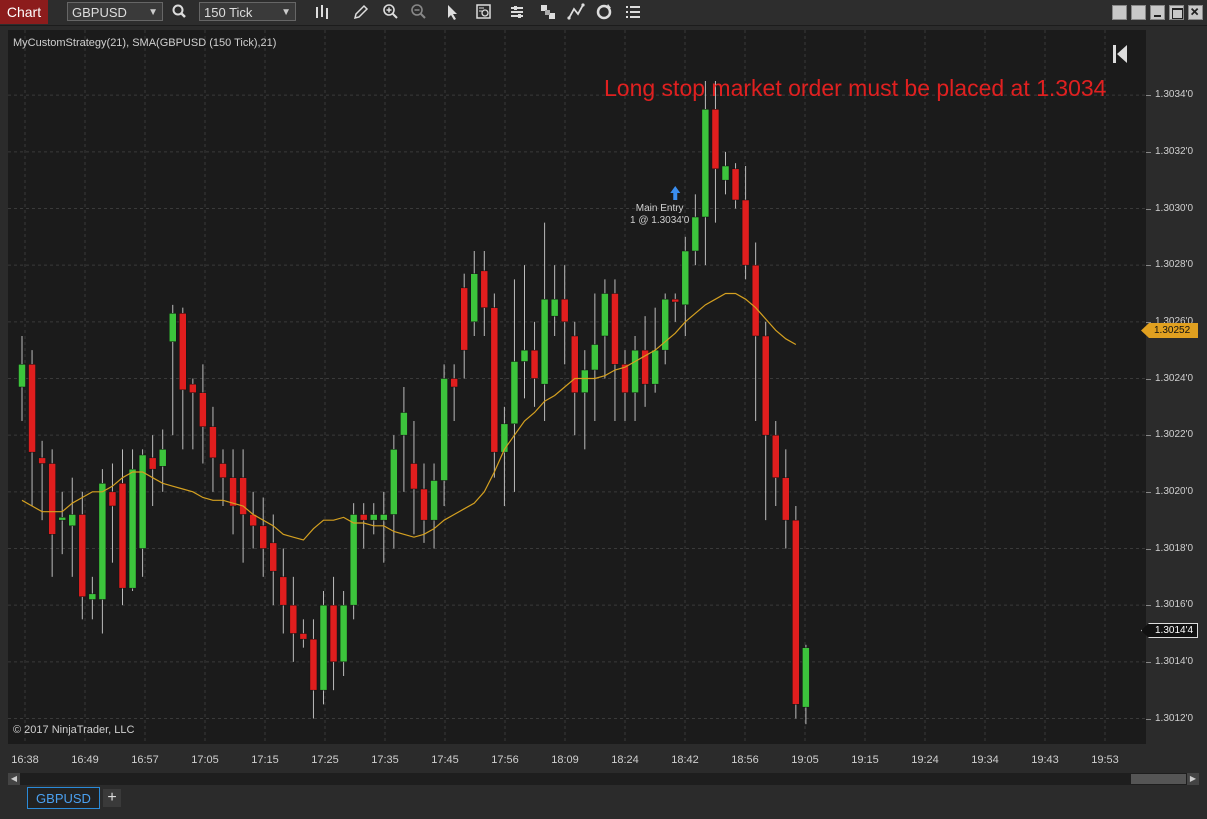 The height and width of the screenshot is (819, 1207). What do you see at coordinates (325, 760) in the screenshot?
I see `time-tick-label: 17:25` at bounding box center [325, 760].